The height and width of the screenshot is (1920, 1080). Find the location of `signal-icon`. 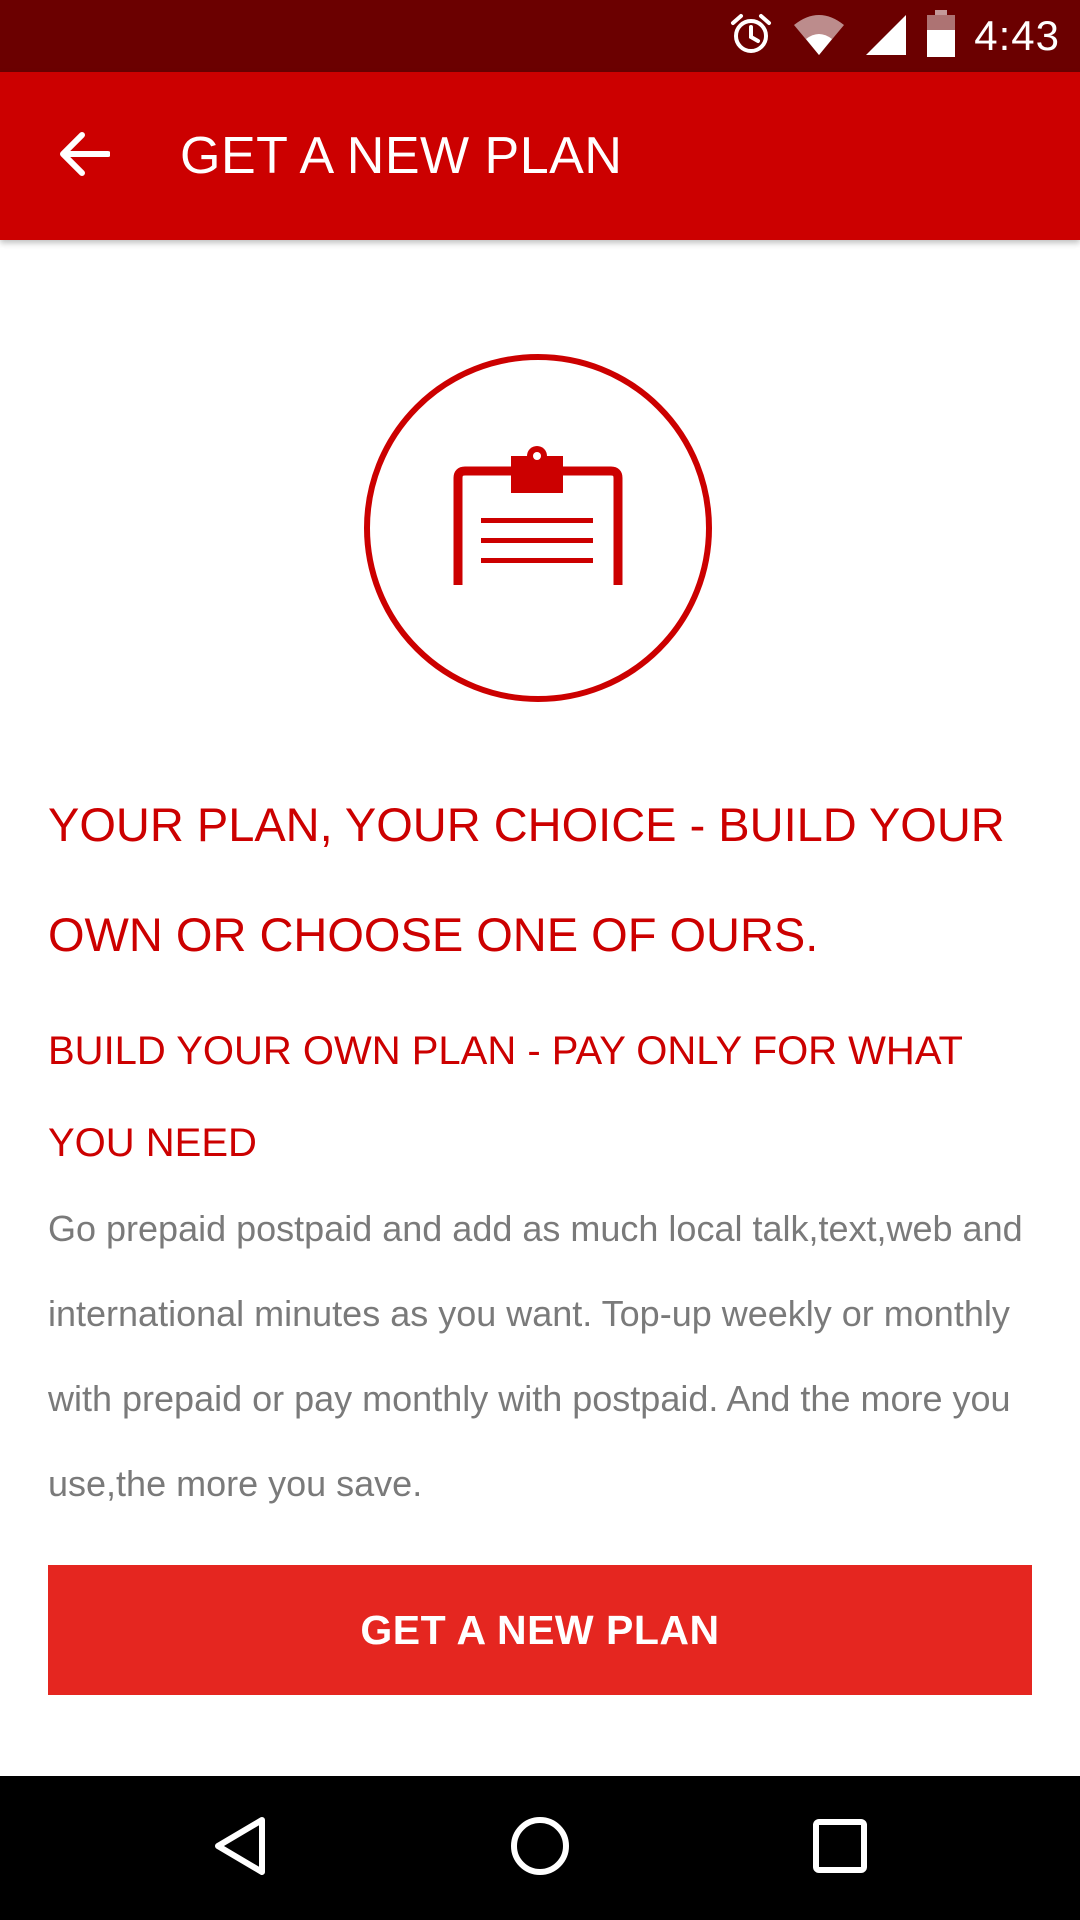

signal-icon is located at coordinates (886, 36).